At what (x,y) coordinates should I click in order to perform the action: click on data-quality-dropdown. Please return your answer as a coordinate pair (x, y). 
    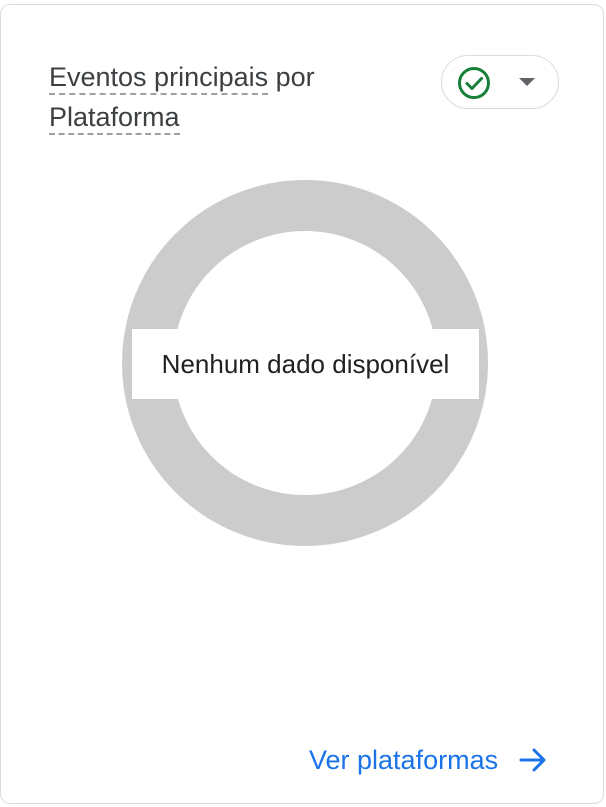
    Looking at the image, I should click on (500, 82).